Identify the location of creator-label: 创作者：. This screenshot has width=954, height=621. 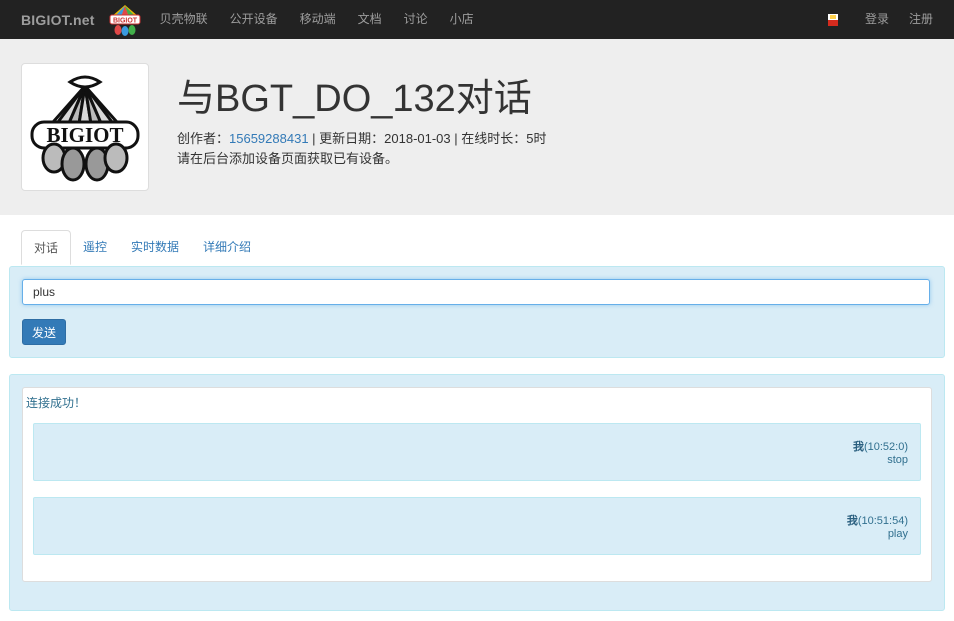
(203, 138).